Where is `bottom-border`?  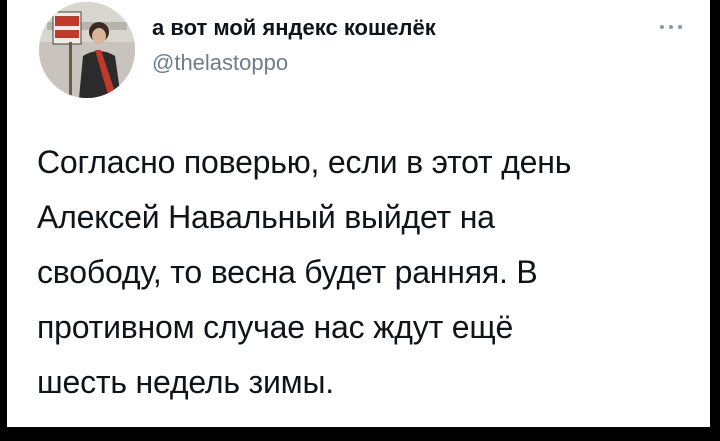
bottom-border is located at coordinates (360, 434).